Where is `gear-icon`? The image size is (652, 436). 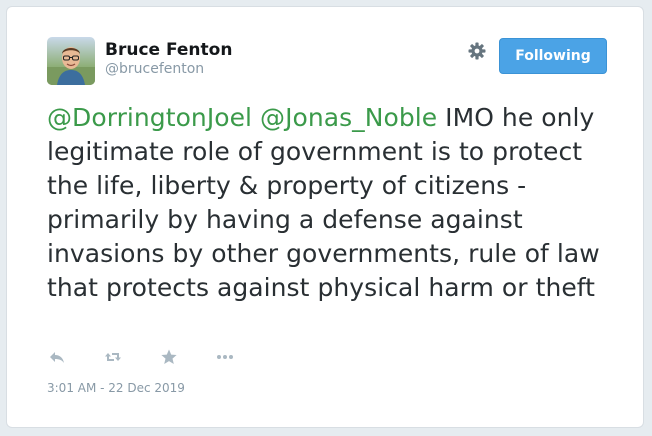 gear-icon is located at coordinates (477, 51).